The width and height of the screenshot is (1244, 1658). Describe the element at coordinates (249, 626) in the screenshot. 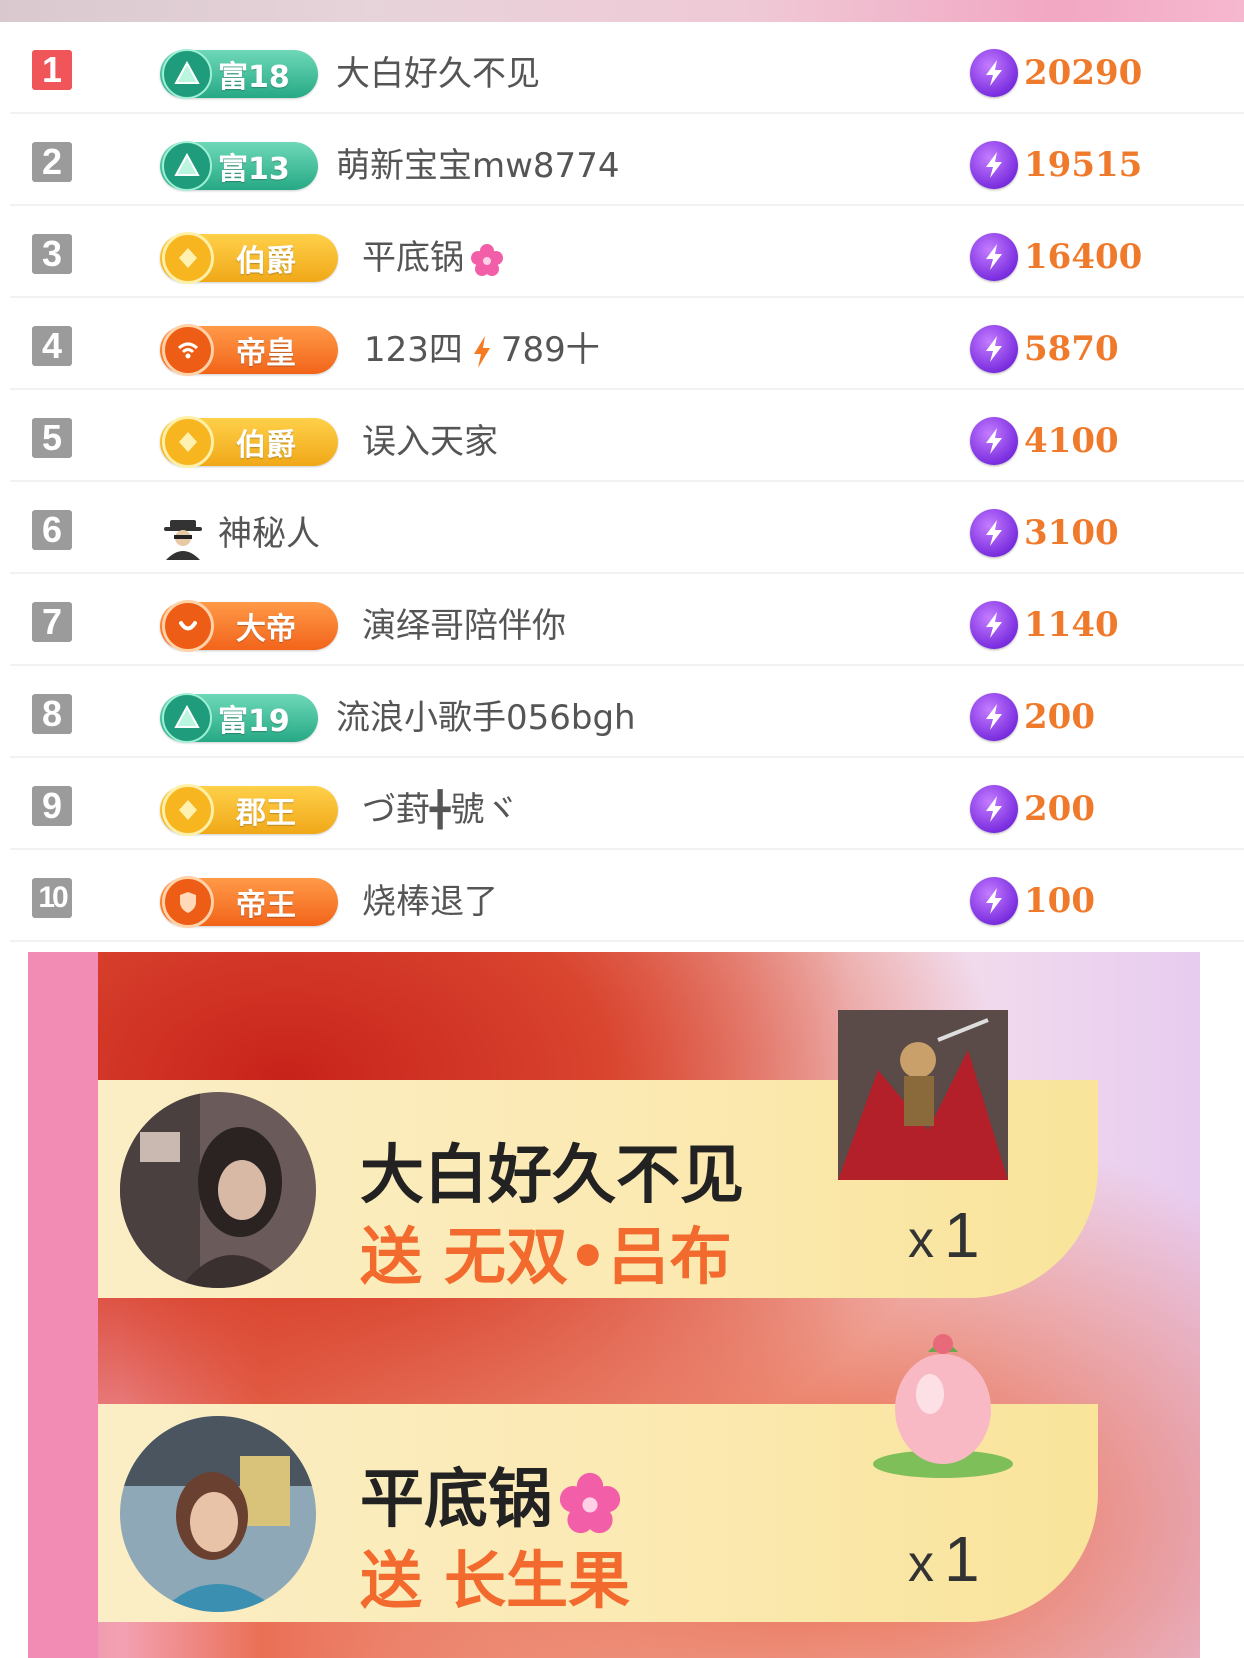

I see `noble-badge: 大帝` at that location.